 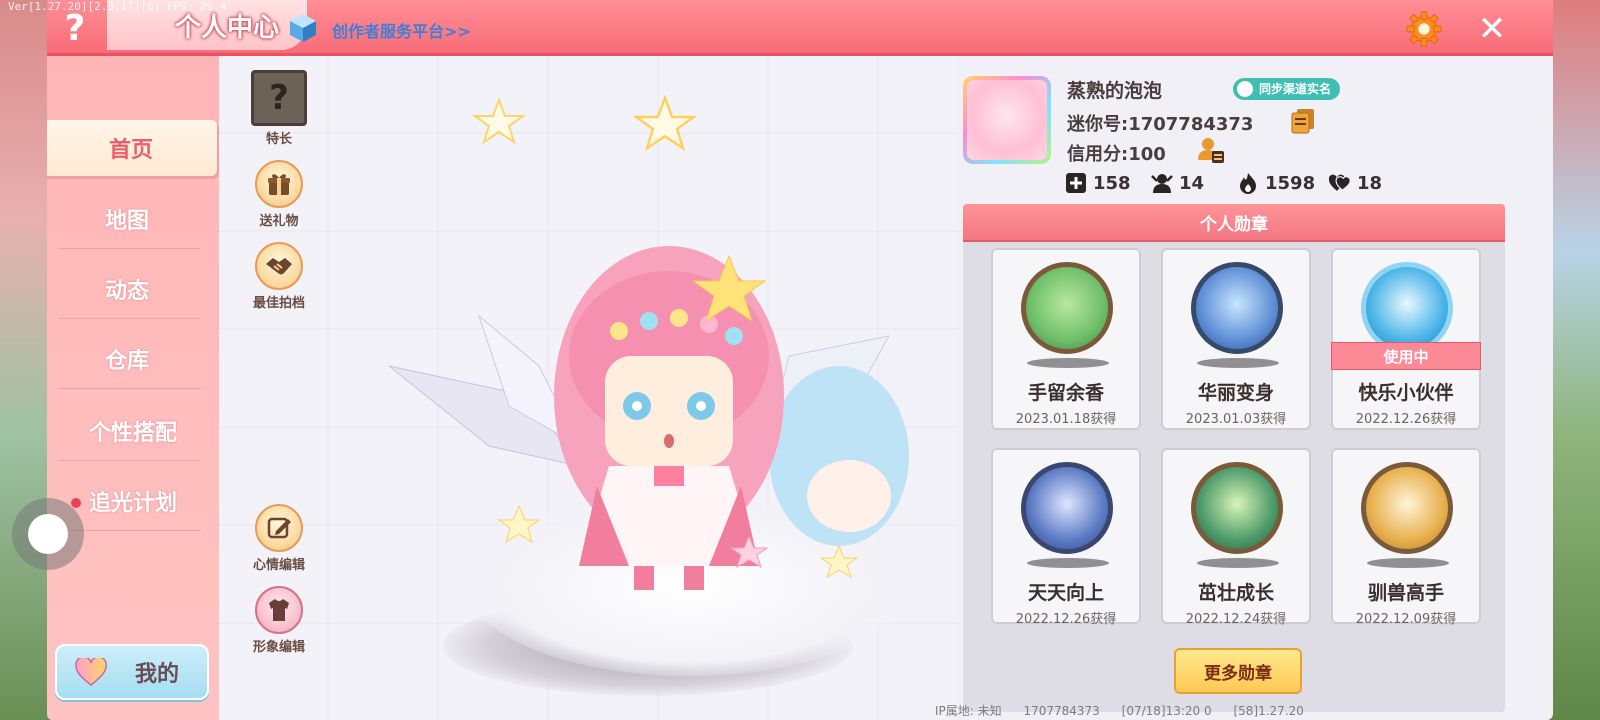 What do you see at coordinates (1407, 508) in the screenshot?
I see `medal-xunshougaoshou-icon` at bounding box center [1407, 508].